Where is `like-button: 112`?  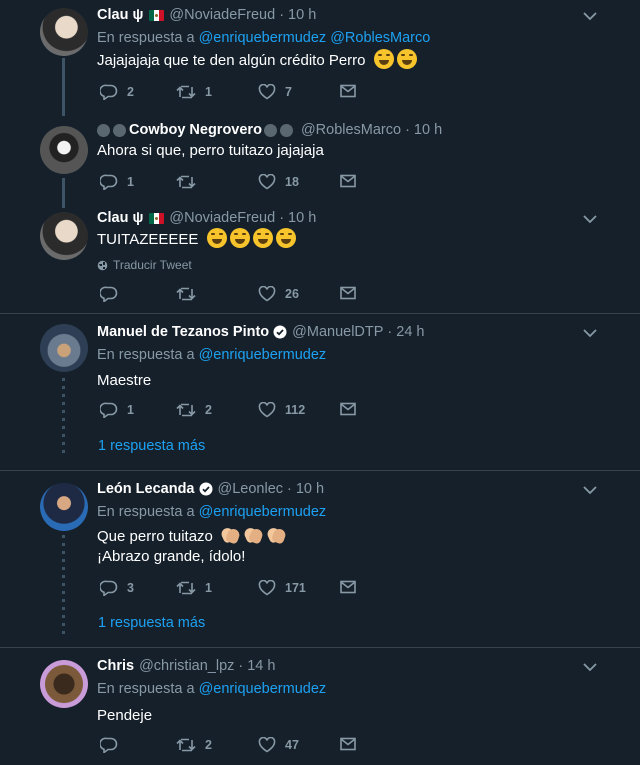
like-button: 112 is located at coordinates (281, 410).